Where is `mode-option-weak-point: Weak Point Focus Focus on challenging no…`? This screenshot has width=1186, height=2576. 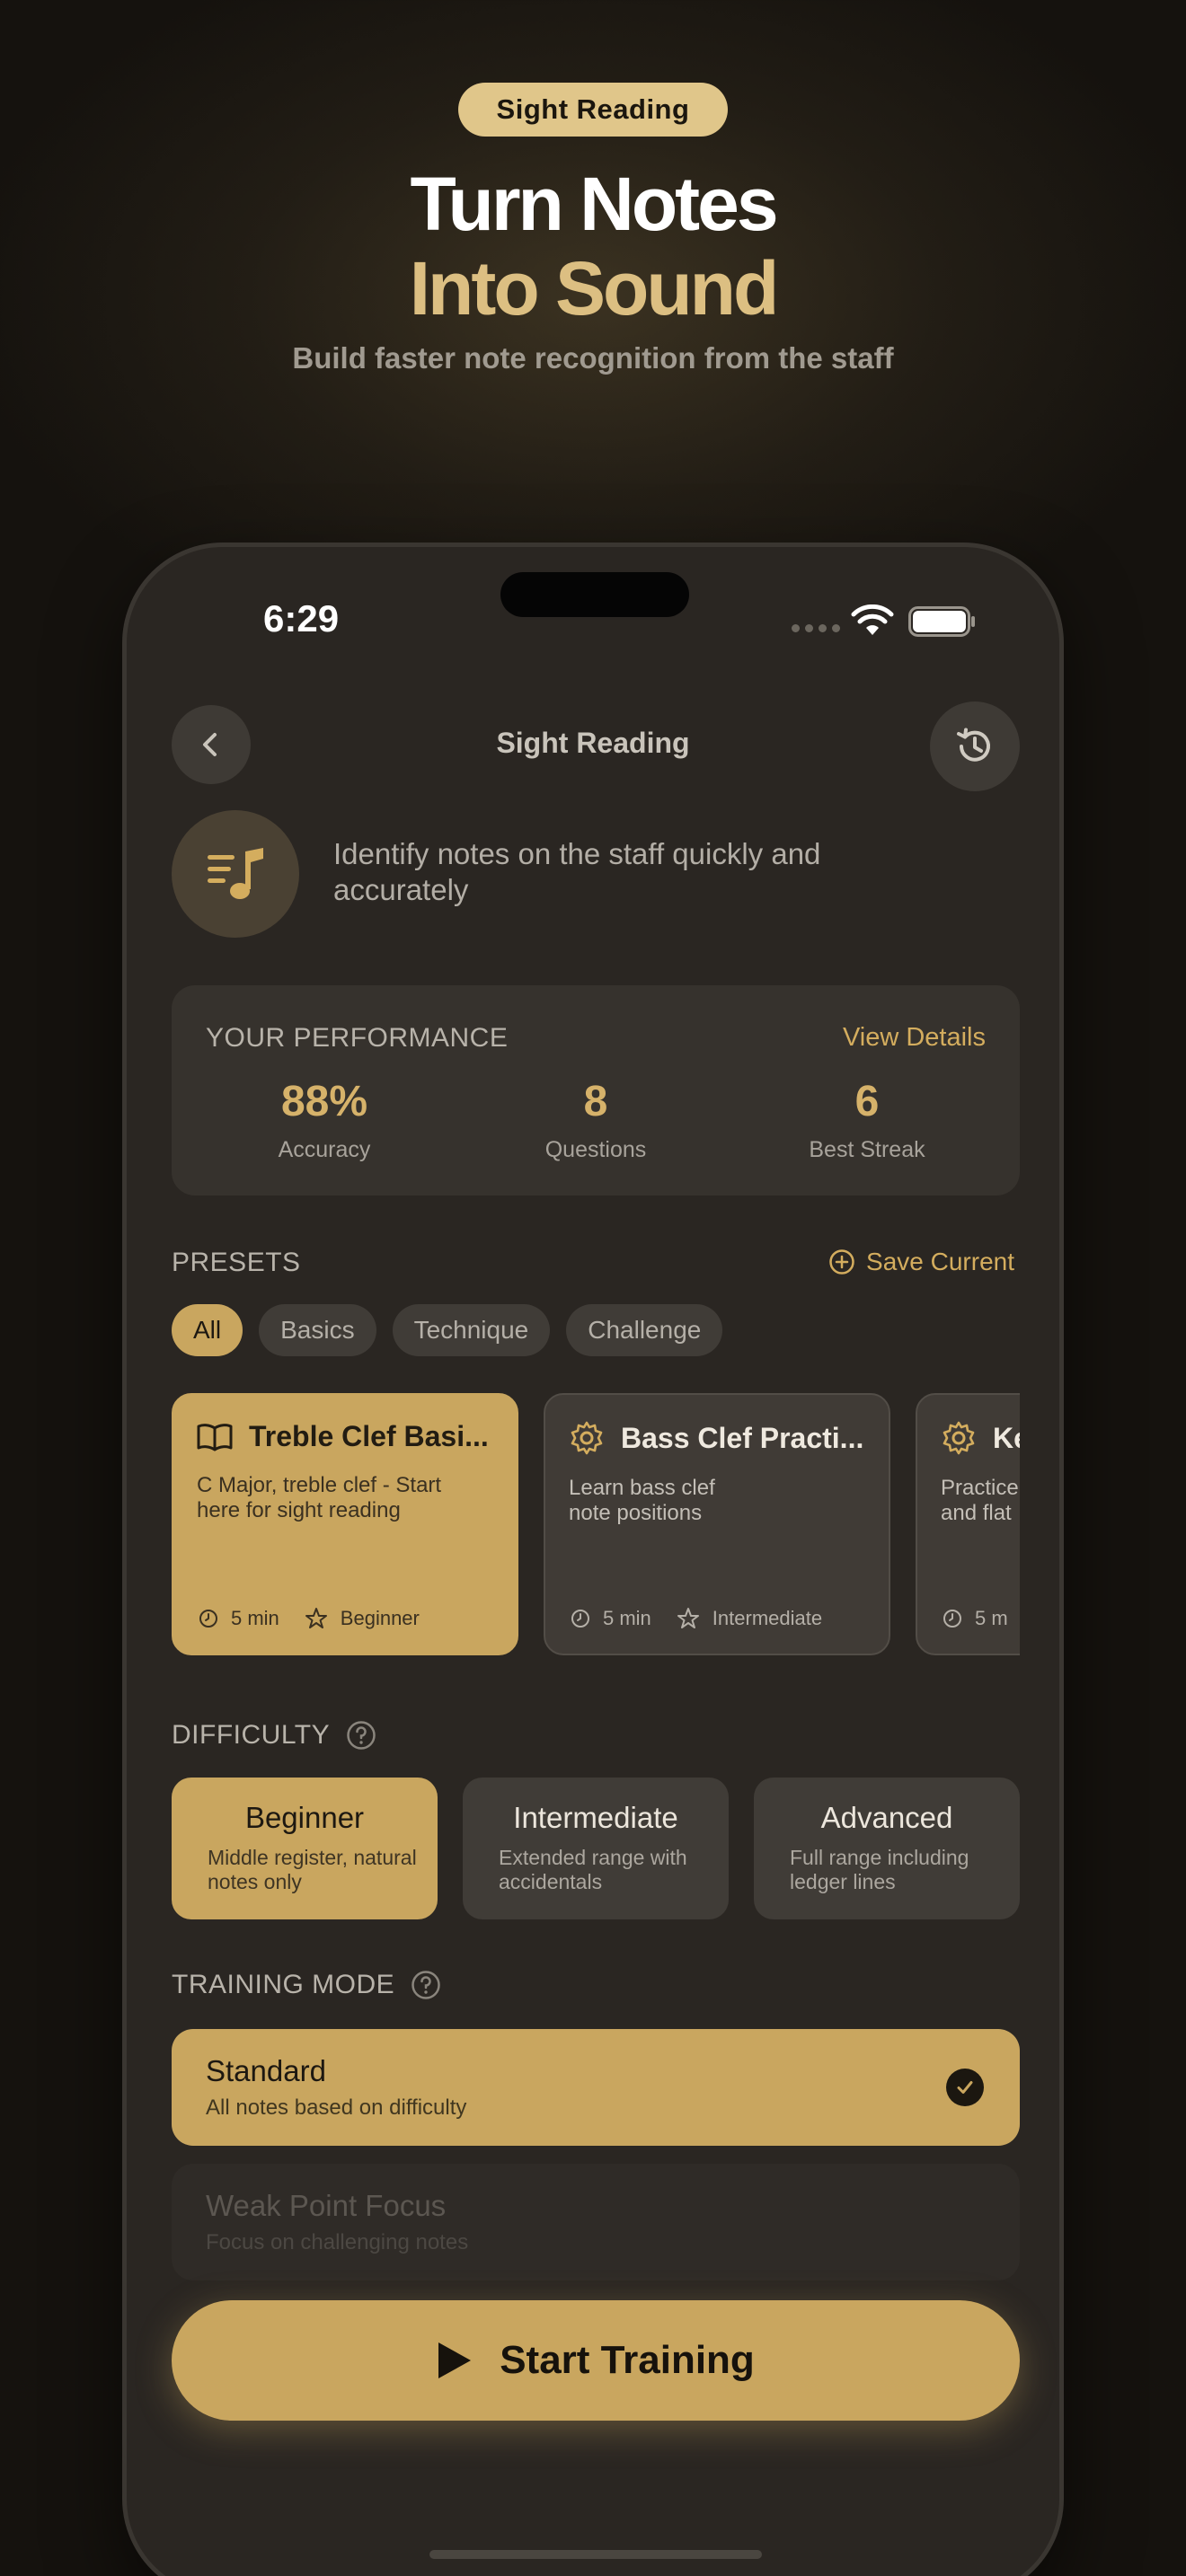
mode-option-weak-point: Weak Point Focus Focus on challenging no… is located at coordinates (596, 2222).